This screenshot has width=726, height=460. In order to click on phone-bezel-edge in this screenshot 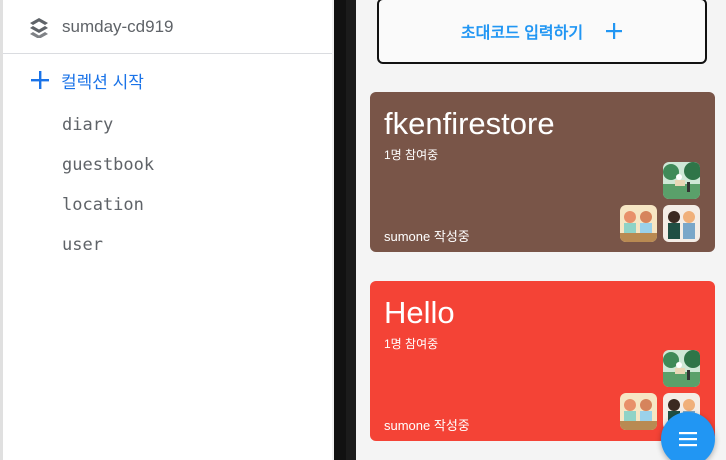, I will do `click(351, 230)`.